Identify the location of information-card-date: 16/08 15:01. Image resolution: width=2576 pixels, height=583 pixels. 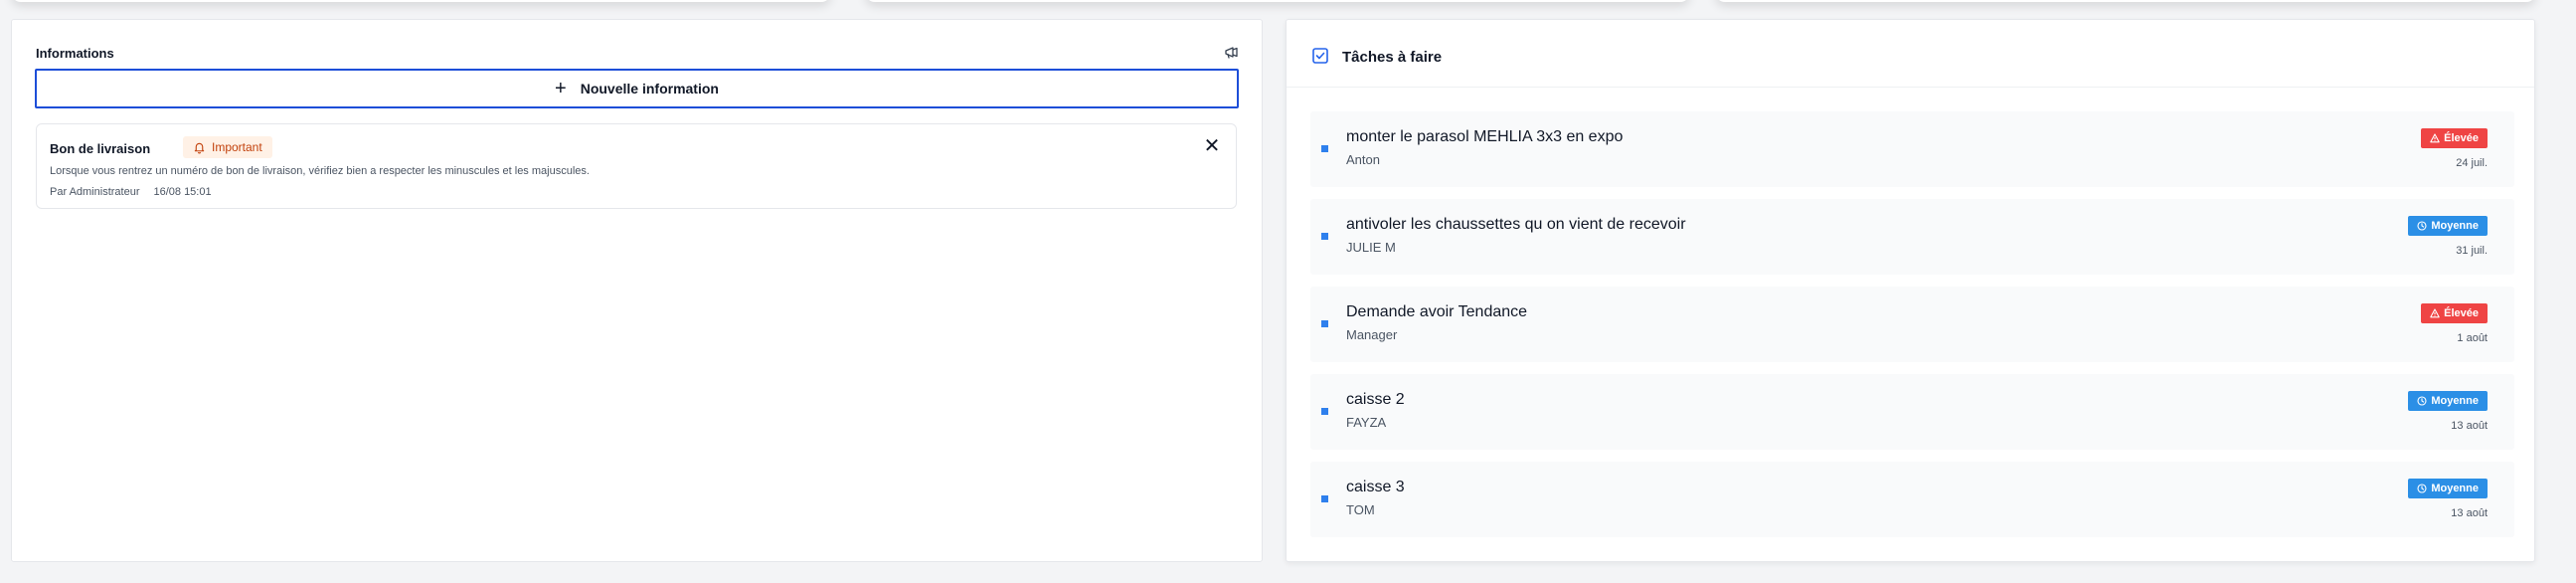
(182, 192).